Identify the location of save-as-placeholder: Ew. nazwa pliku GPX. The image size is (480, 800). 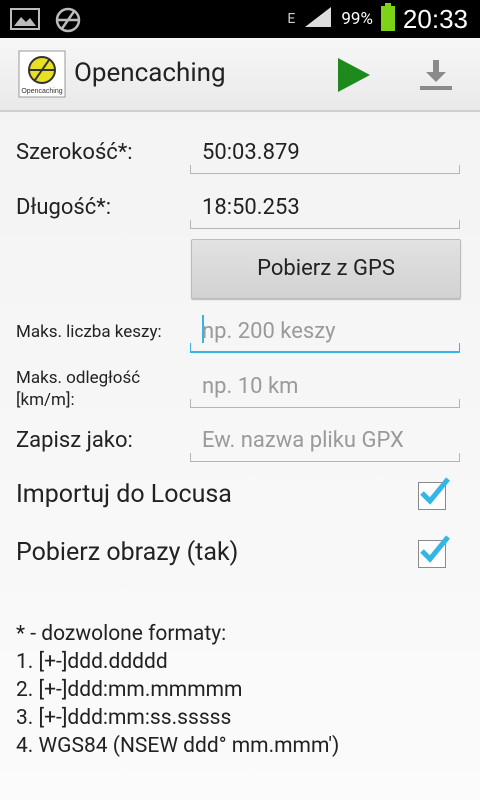
(303, 440).